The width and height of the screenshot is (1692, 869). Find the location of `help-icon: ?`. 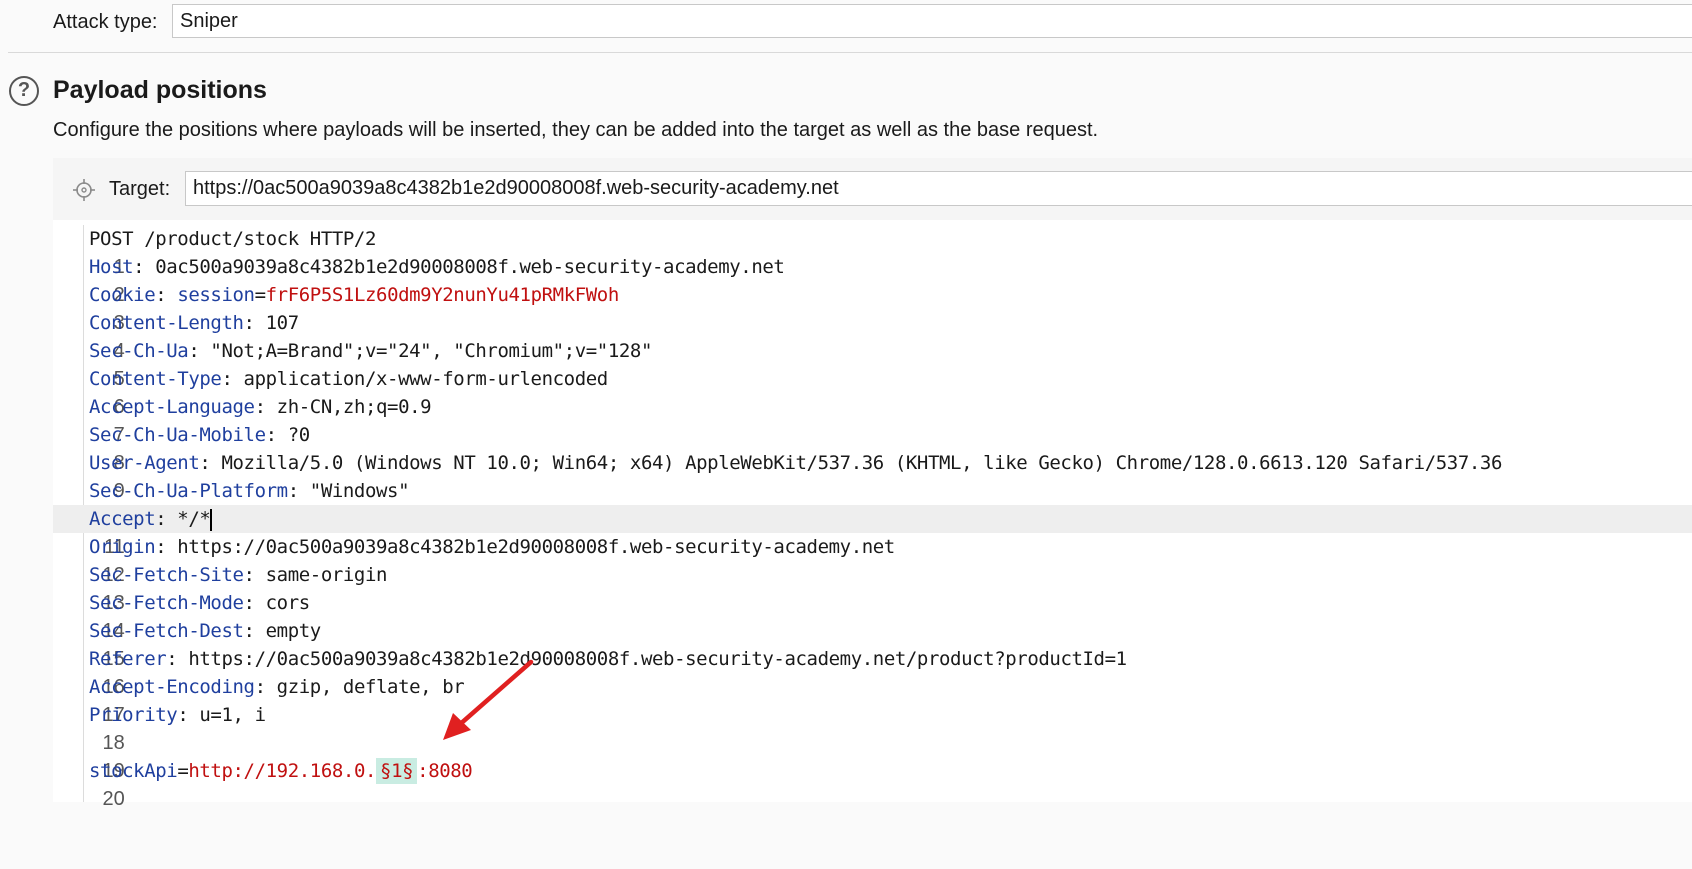

help-icon: ? is located at coordinates (24, 91).